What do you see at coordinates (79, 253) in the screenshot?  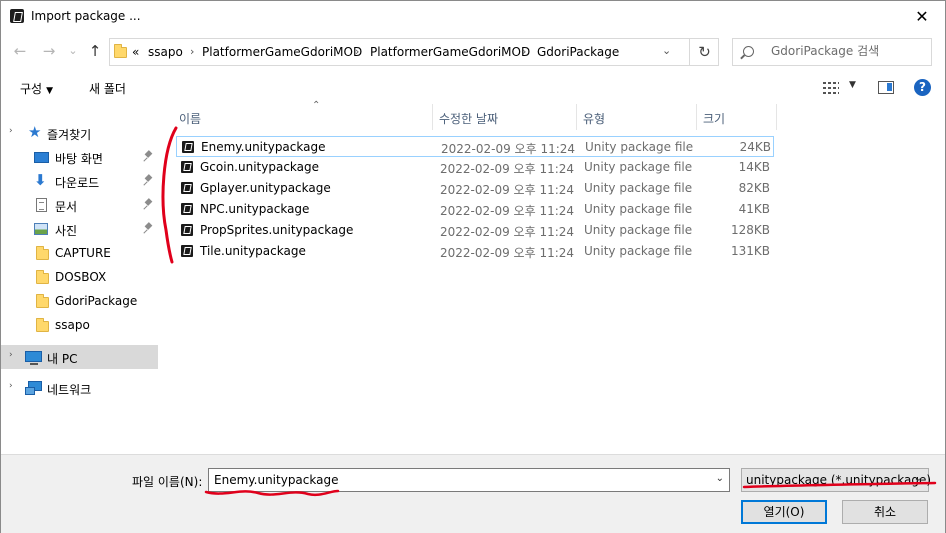 I see `nav-item-capture: CAPTURE` at bounding box center [79, 253].